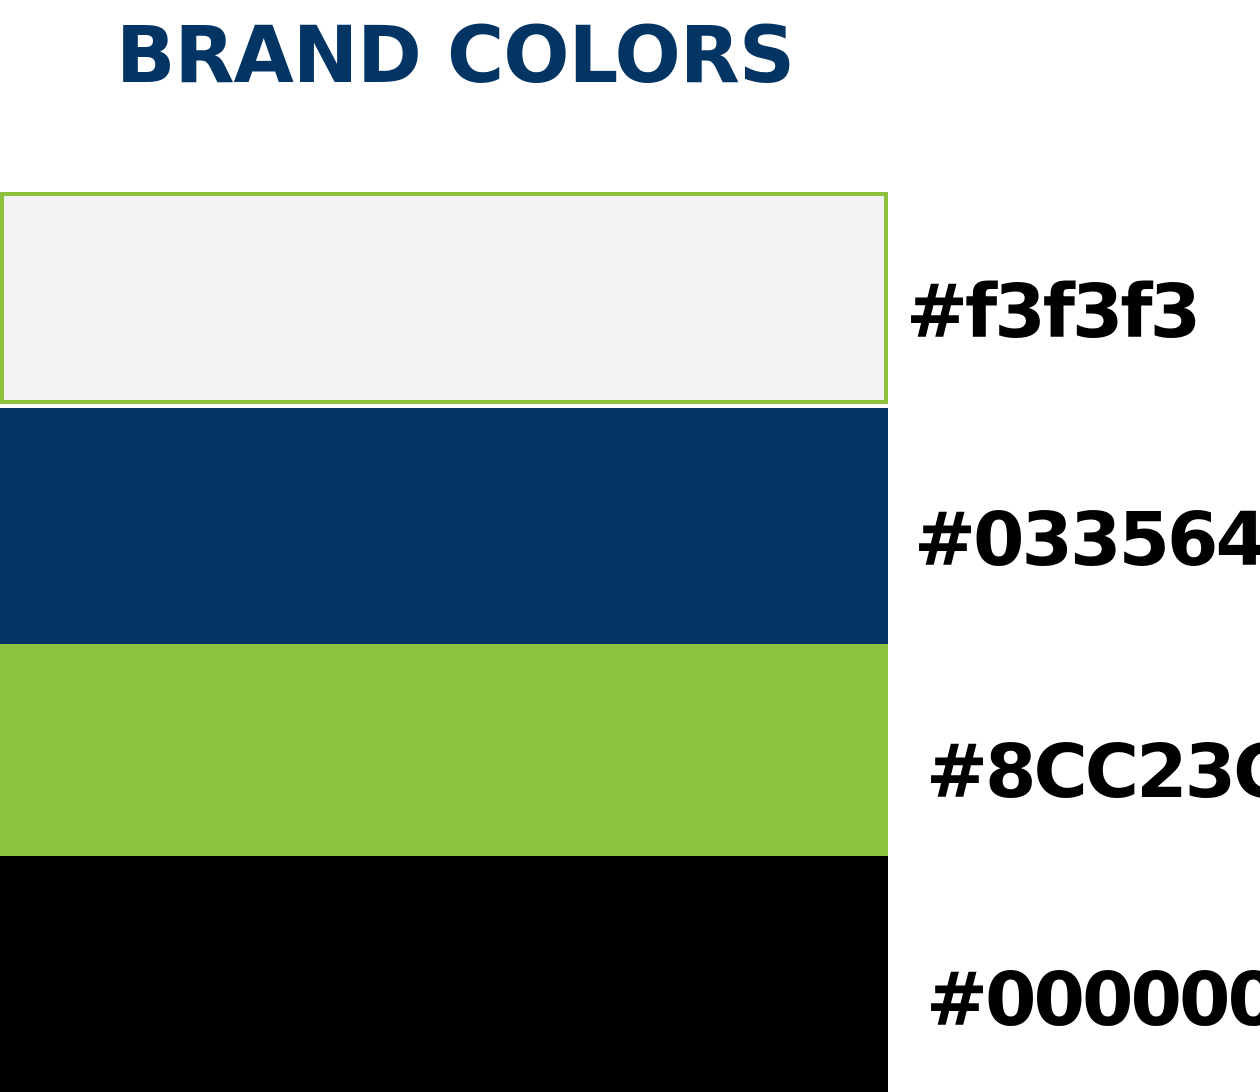  What do you see at coordinates (1053, 312) in the screenshot?
I see `hex-label-light-gray: #f3f3f3` at bounding box center [1053, 312].